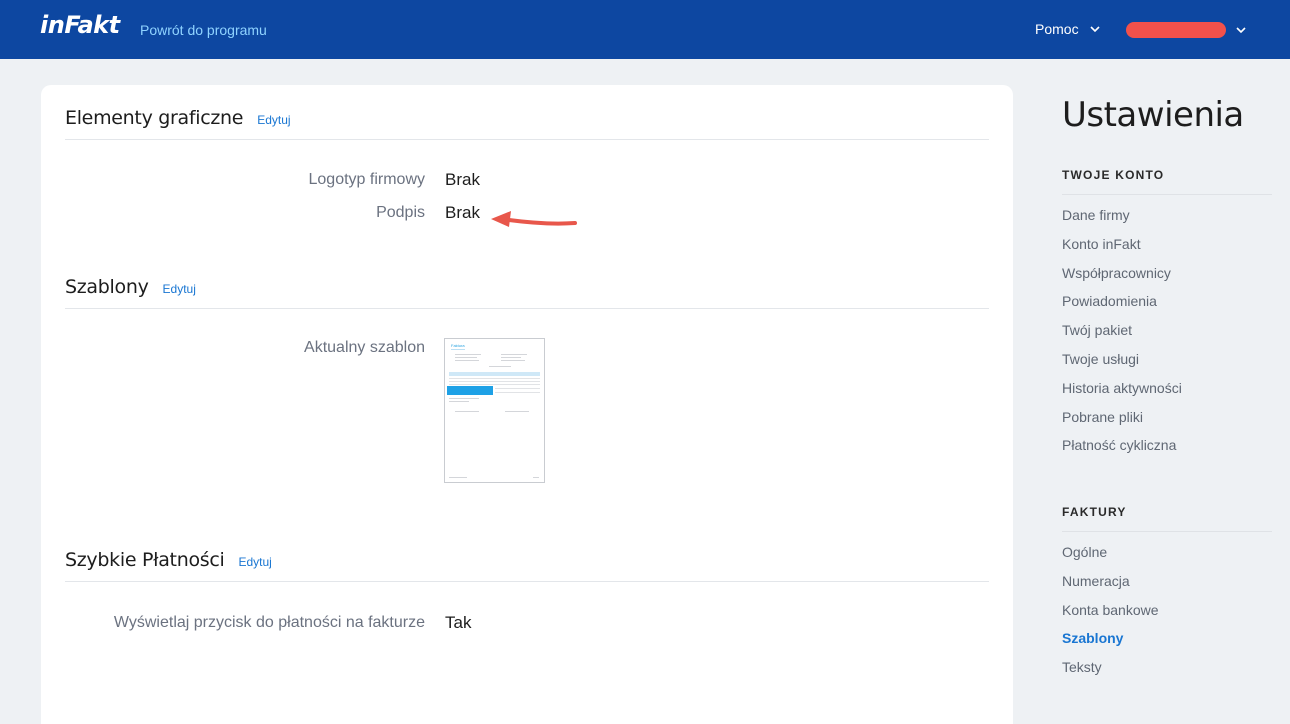 The image size is (1290, 724). What do you see at coordinates (494, 410) in the screenshot?
I see `template-thumbnail: Faktura` at bounding box center [494, 410].